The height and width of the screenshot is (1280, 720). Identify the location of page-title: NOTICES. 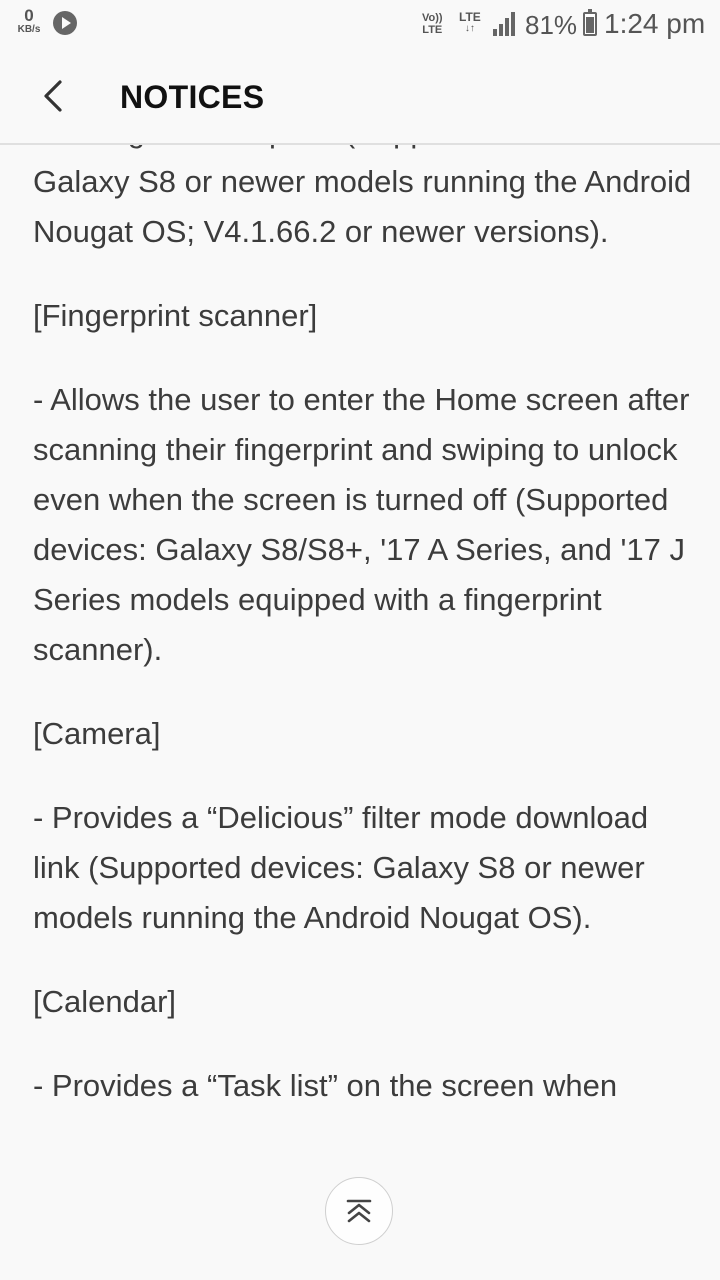
(192, 97).